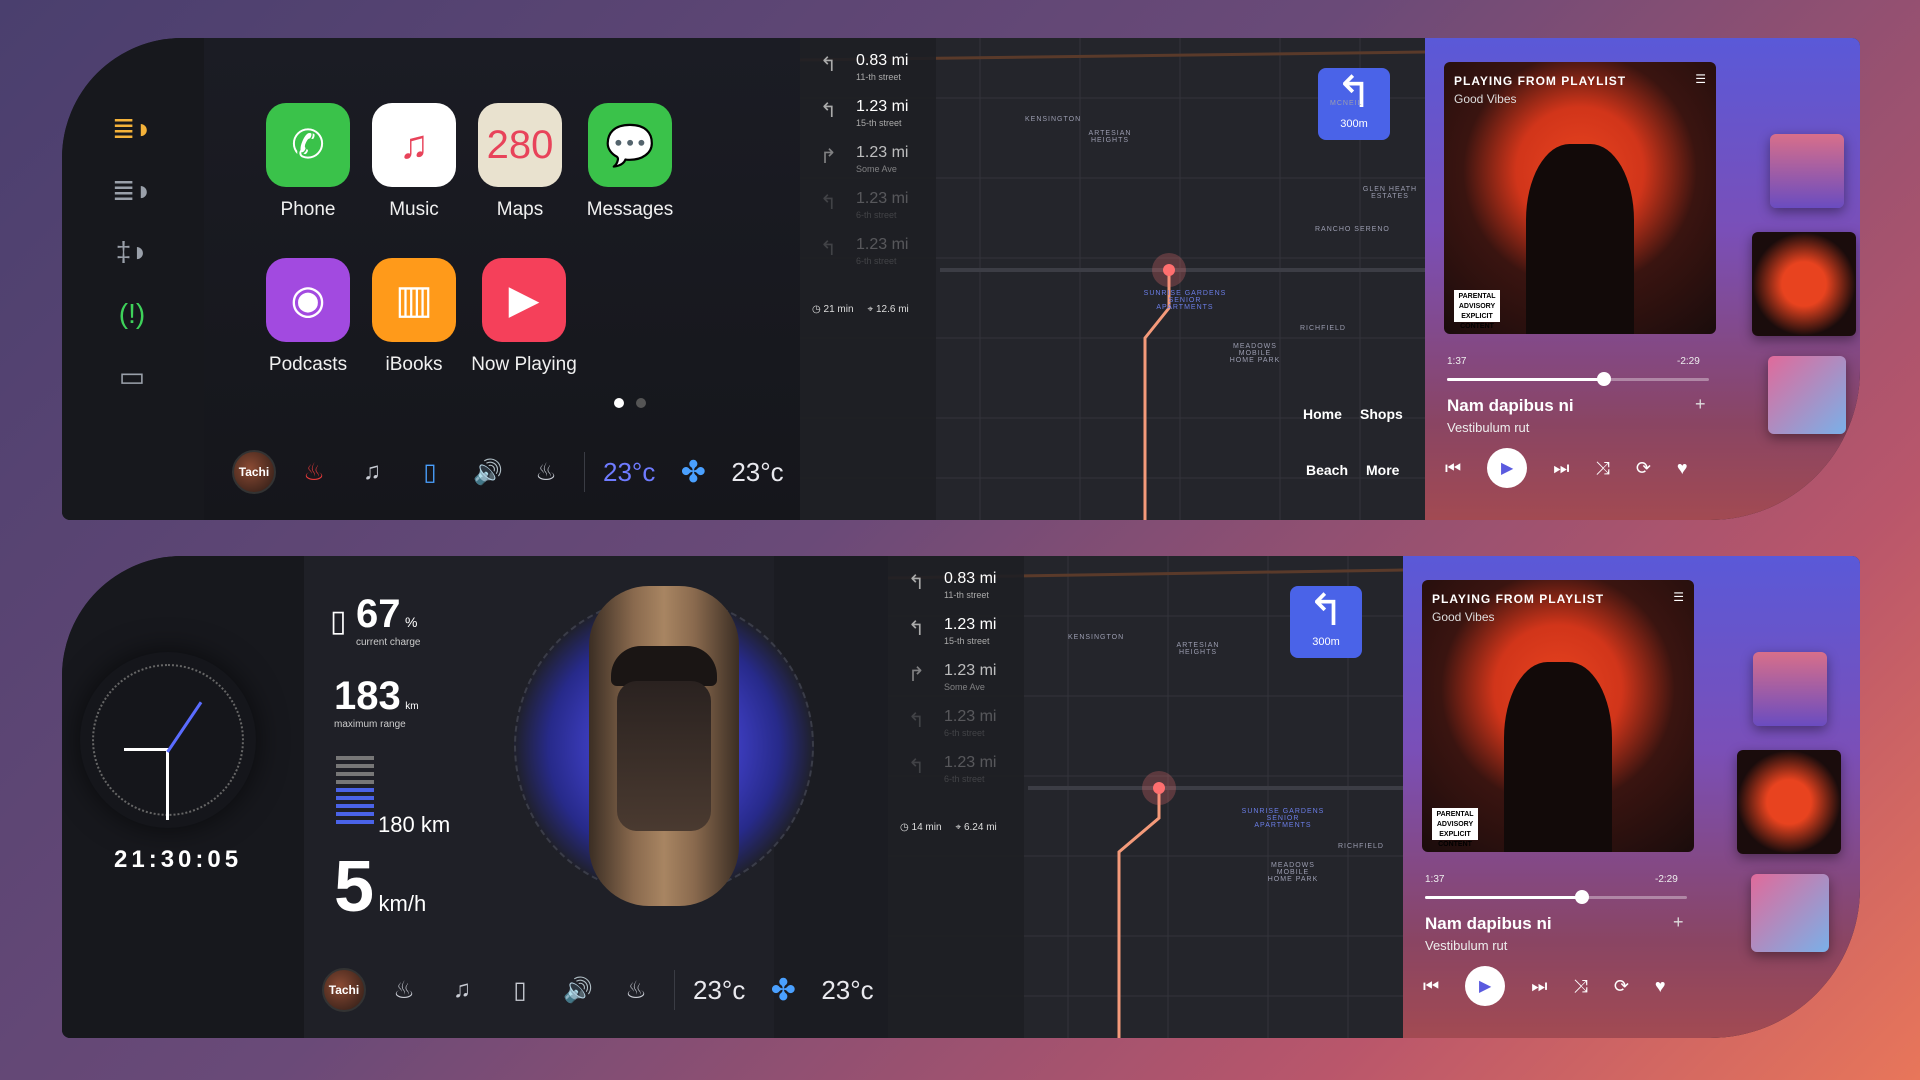  I want to click on quick-more-button: More, so click(1382, 470).